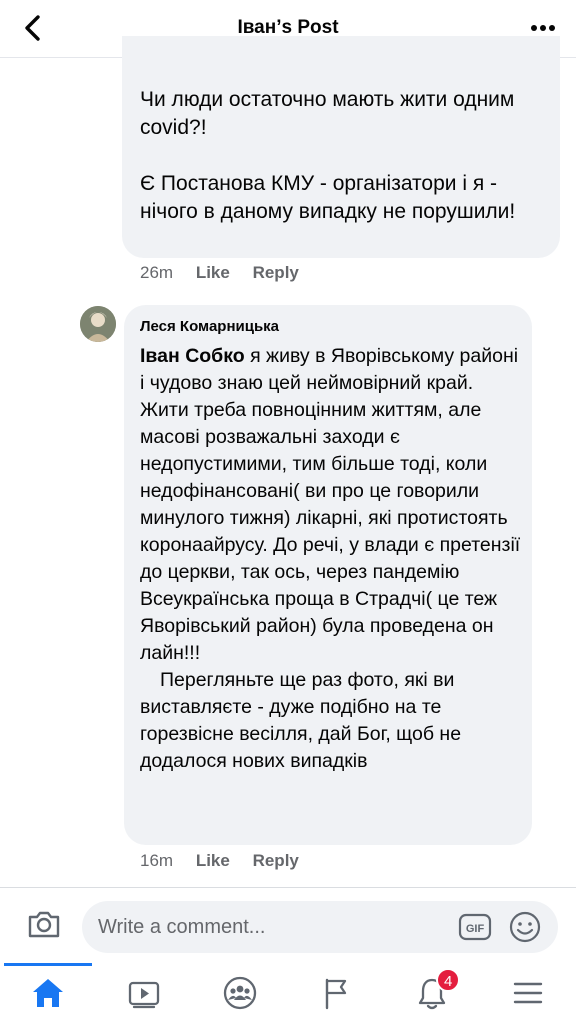 This screenshot has width=576, height=1024. I want to click on nav-groups, so click(240, 993).